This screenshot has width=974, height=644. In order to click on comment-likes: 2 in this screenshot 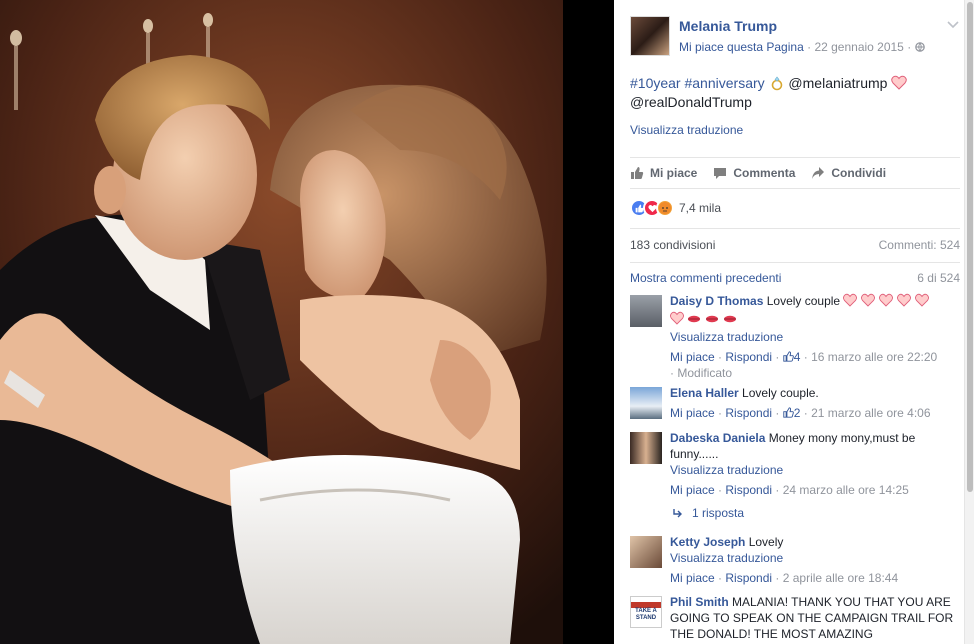, I will do `click(792, 413)`.